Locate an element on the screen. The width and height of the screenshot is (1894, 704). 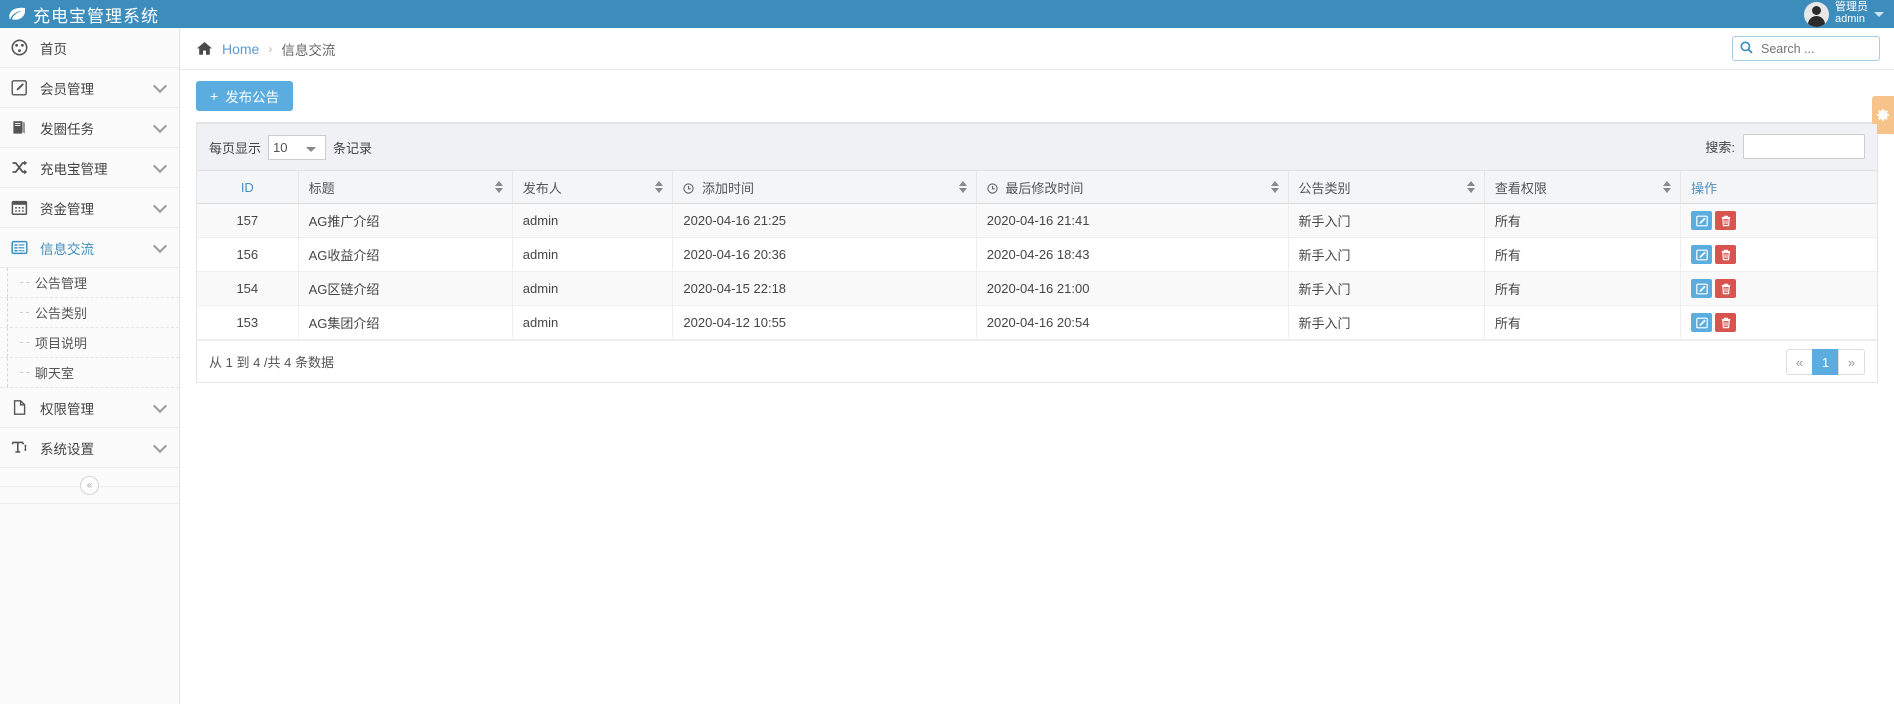
col-header-id: ID is located at coordinates (248, 187).